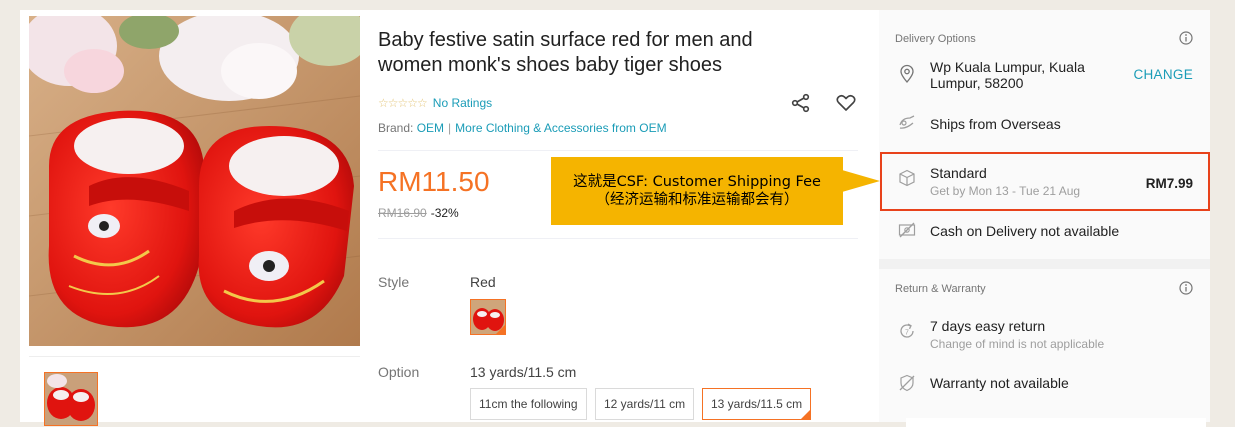 The height and width of the screenshot is (427, 1235). I want to click on rating-stars-icon: ☆☆☆☆☆, so click(403, 103).